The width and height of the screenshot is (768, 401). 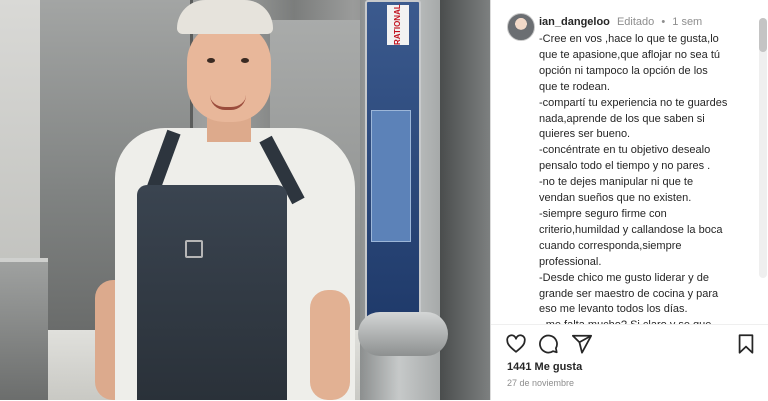 I want to click on caption-line: quieres ser bueno., so click(x=585, y=134).